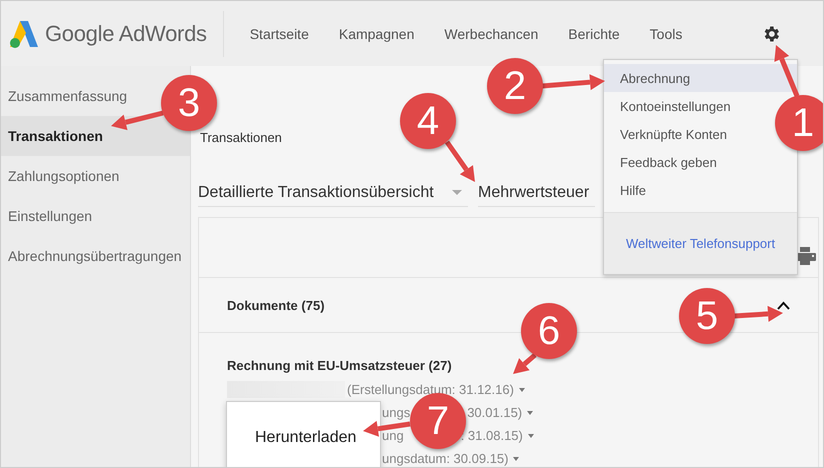 This screenshot has width=824, height=468. Describe the element at coordinates (396, 412) in the screenshot. I see `document-link: ungs` at that location.